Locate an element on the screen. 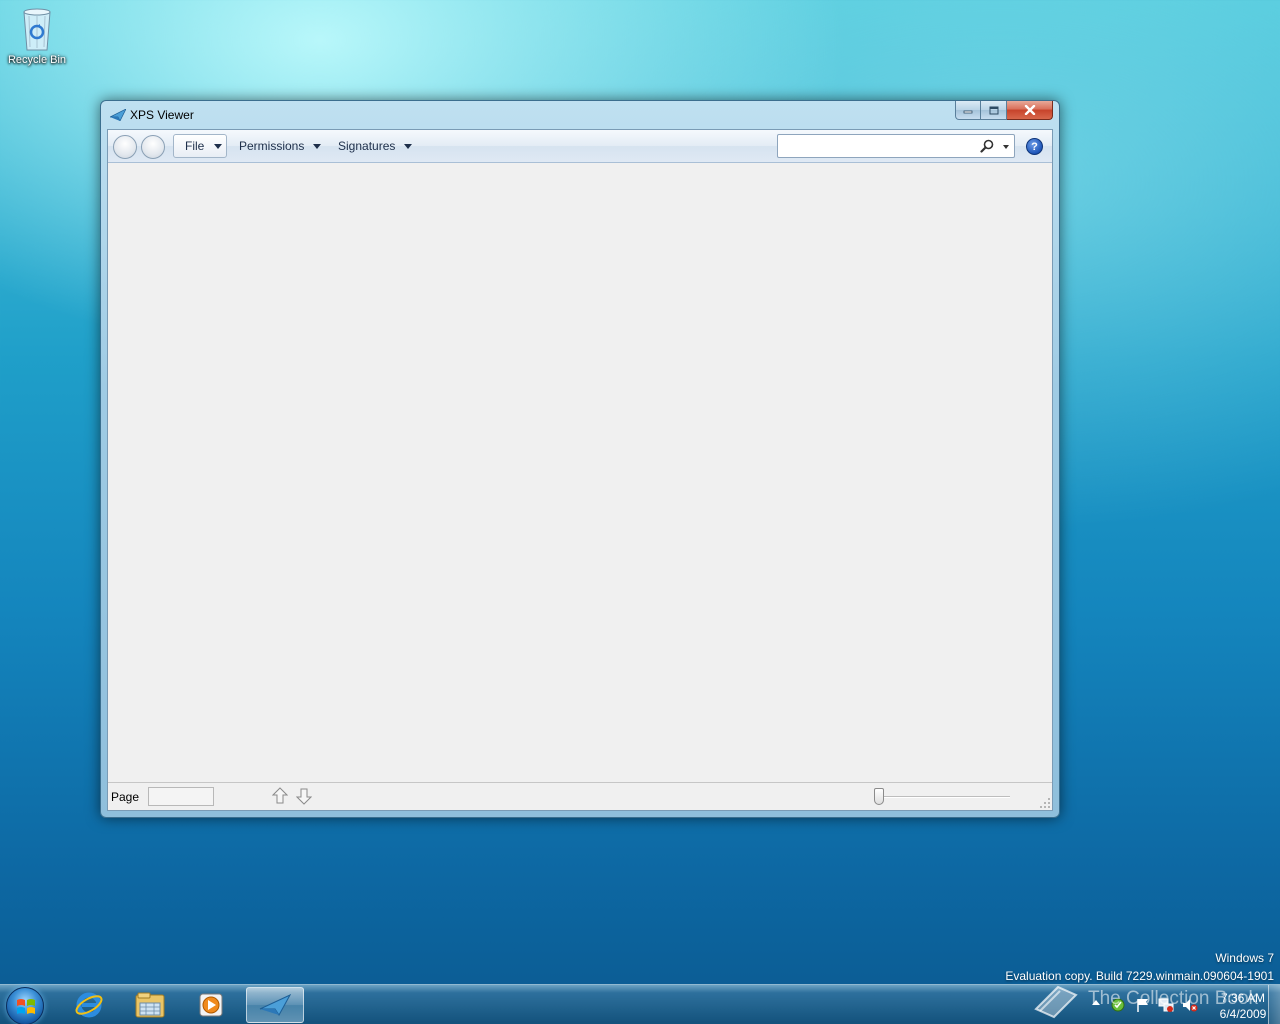  up-arrow-icon is located at coordinates (280, 795).